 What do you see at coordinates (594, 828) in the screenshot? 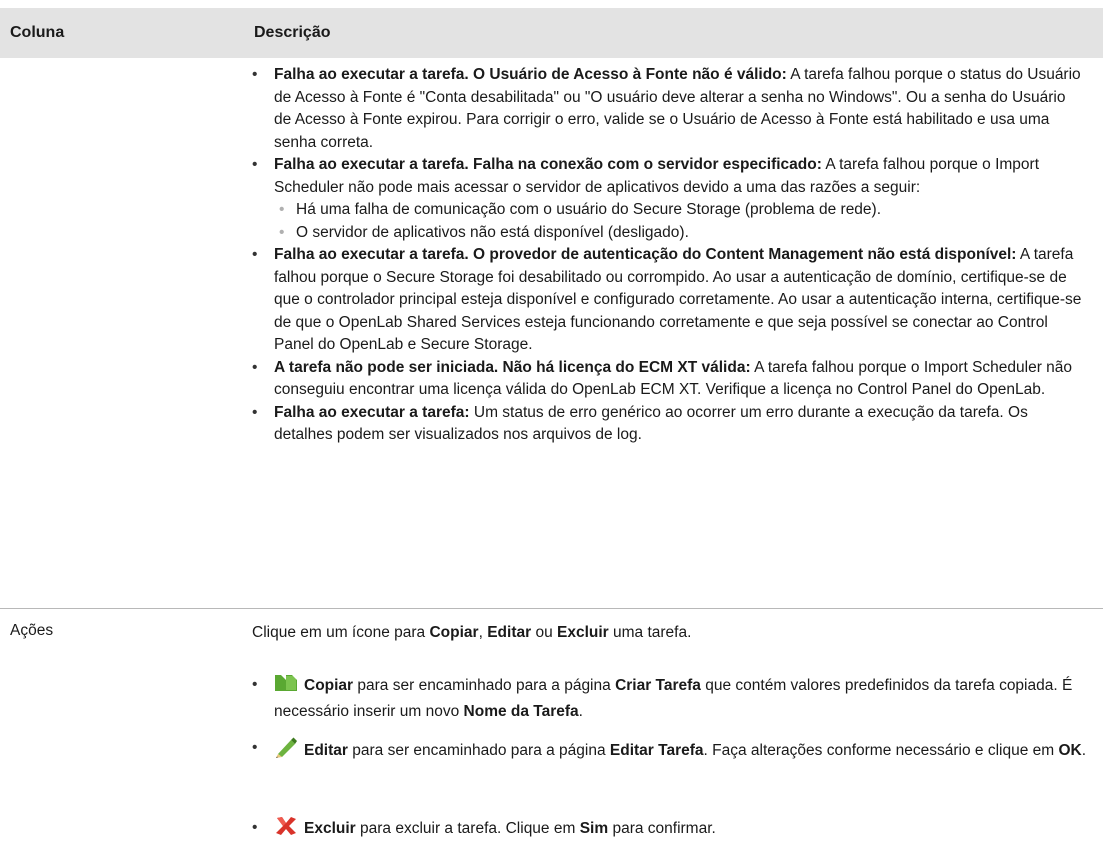
I see `action-confirm-label: Sim` at bounding box center [594, 828].